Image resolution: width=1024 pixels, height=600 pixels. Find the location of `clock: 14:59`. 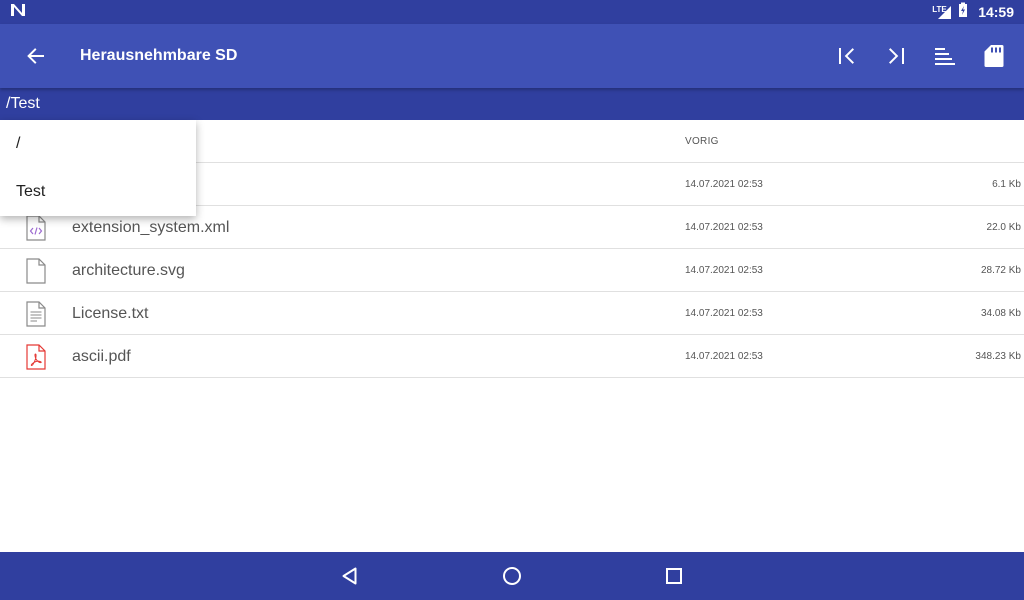

clock: 14:59 is located at coordinates (996, 12).